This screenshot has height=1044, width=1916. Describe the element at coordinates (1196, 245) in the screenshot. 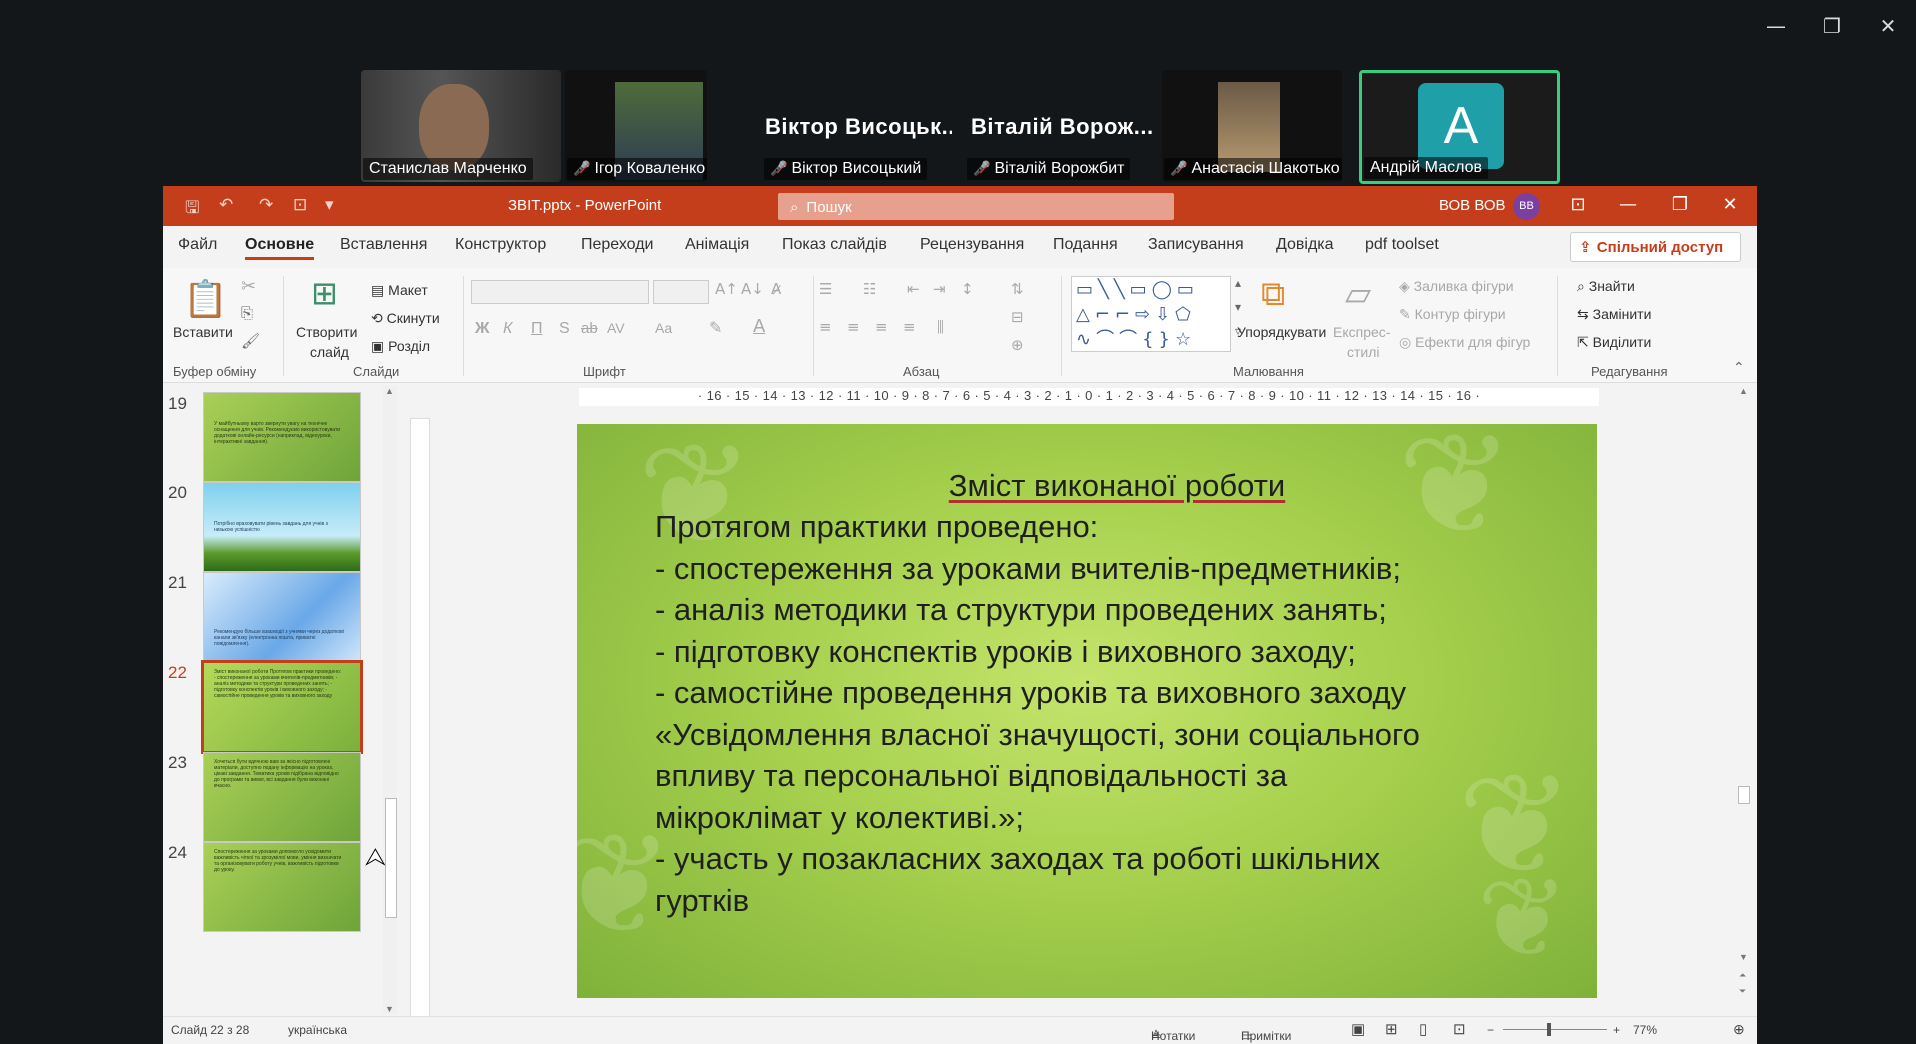

I see `tab-recording: Записування` at that location.